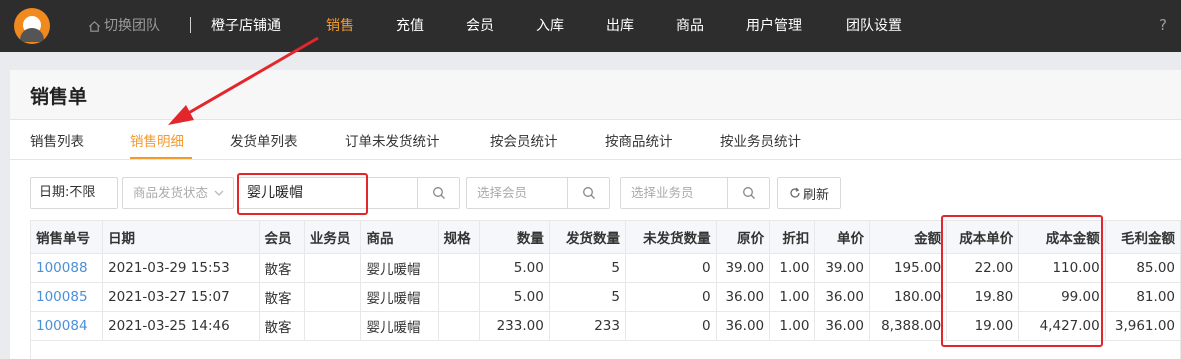 Image resolution: width=1181 pixels, height=359 pixels. What do you see at coordinates (590, 26) in the screenshot?
I see `top-navbar: 切换团队 橙子店铺通 销售 充值 会员 入库 出库 商品 用户管理 团队设置 ?` at bounding box center [590, 26].